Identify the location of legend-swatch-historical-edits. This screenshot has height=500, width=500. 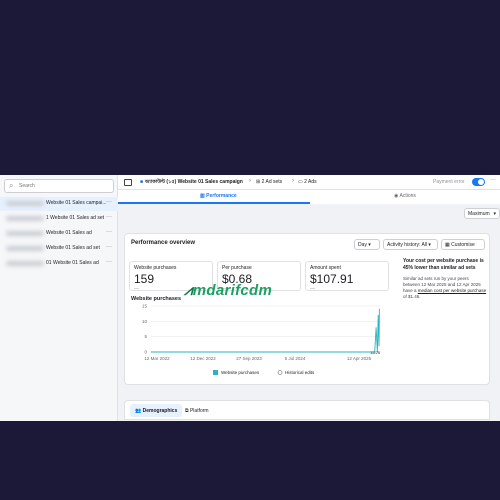
(280, 372).